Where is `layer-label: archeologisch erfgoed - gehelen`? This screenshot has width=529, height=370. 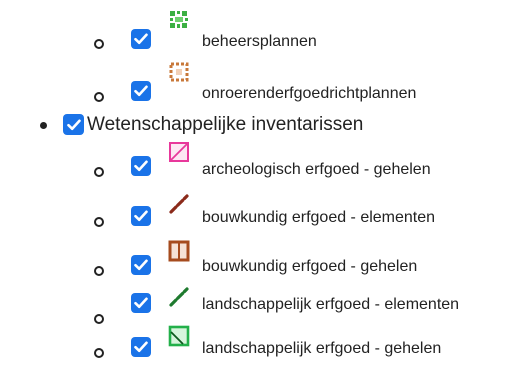 layer-label: archeologisch erfgoed - gehelen is located at coordinates (316, 169).